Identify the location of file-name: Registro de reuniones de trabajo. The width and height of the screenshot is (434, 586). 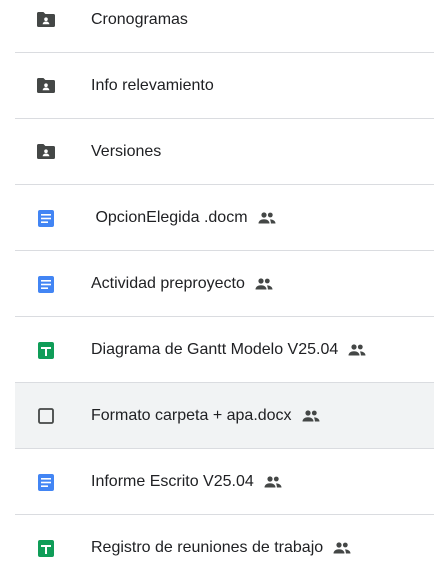
(221, 548).